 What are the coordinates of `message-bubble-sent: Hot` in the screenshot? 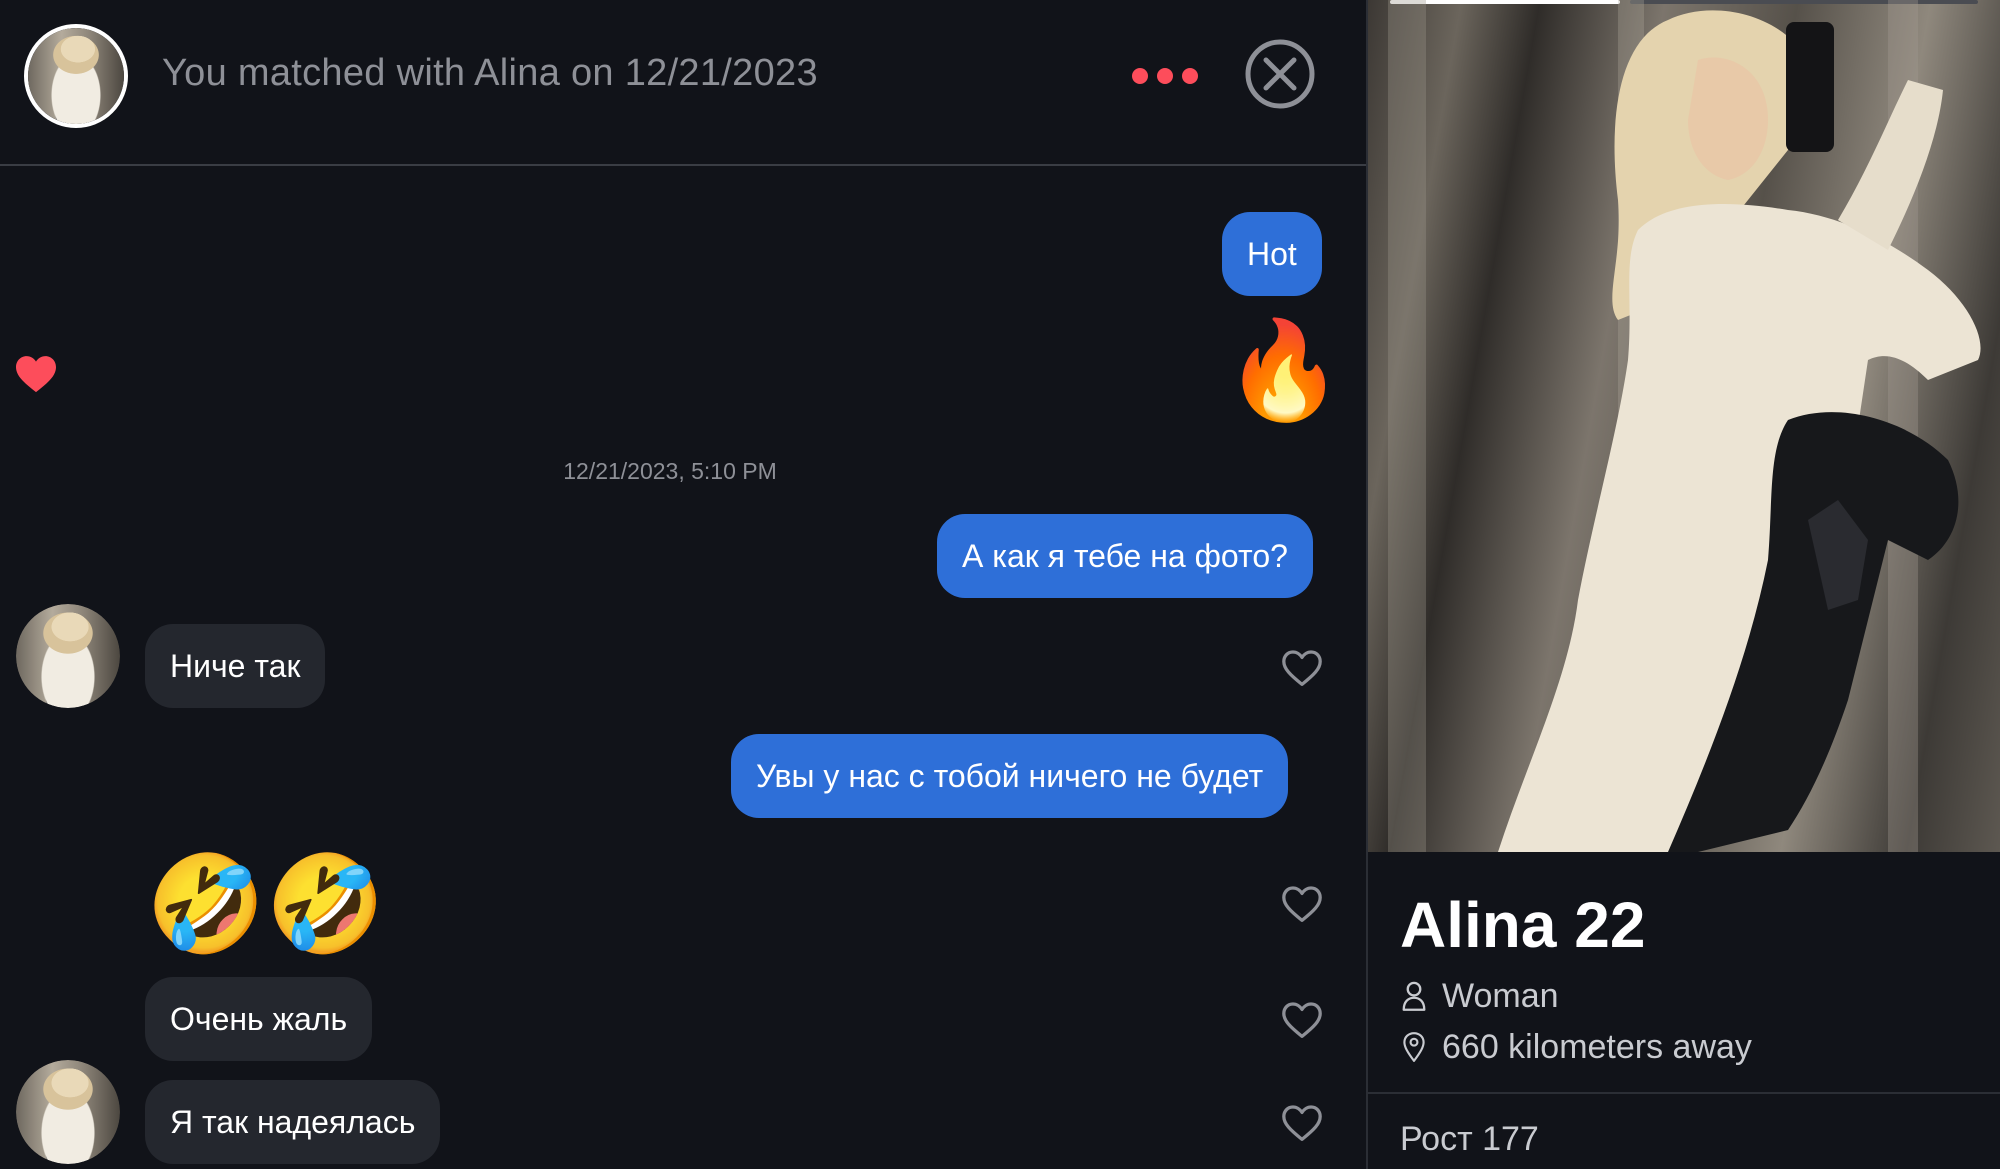 It's located at (1272, 254).